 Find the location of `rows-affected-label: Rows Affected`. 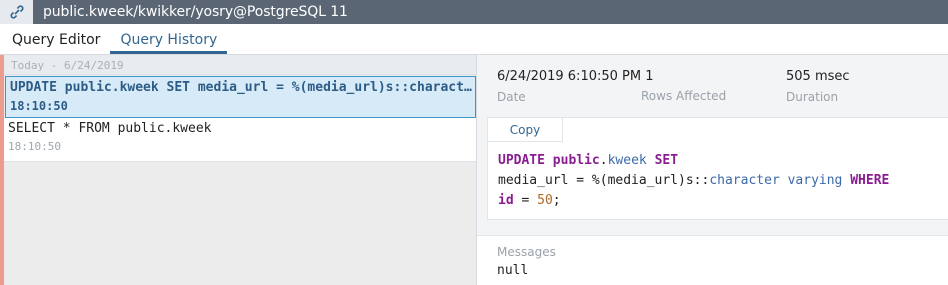

rows-affected-label: Rows Affected is located at coordinates (684, 96).